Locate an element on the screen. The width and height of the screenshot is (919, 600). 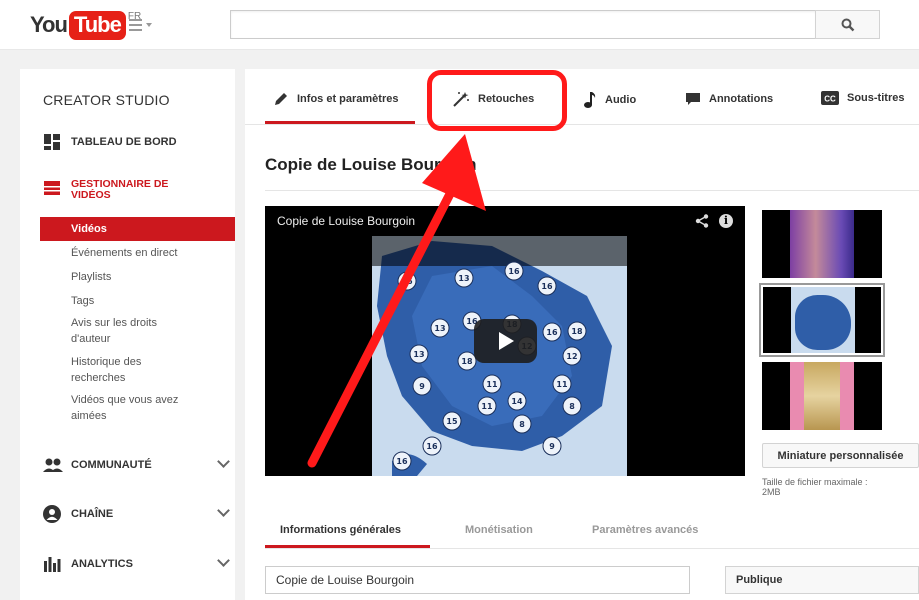
sidebar-subitem-liked-videos: Vidéos que vous avez aimées is located at coordinates (137, 408).